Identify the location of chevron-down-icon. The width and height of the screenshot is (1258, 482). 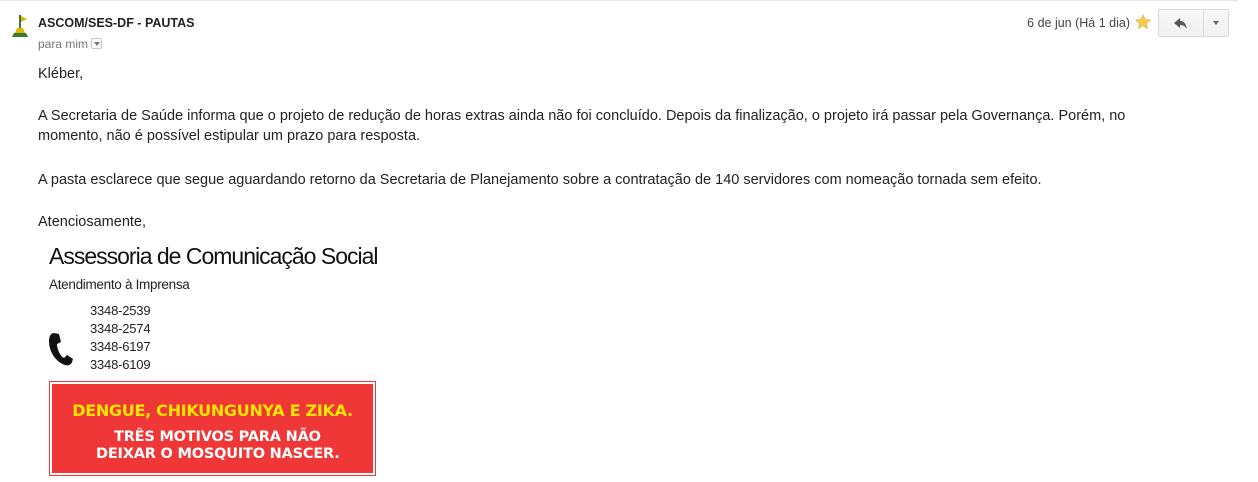
(1216, 23).